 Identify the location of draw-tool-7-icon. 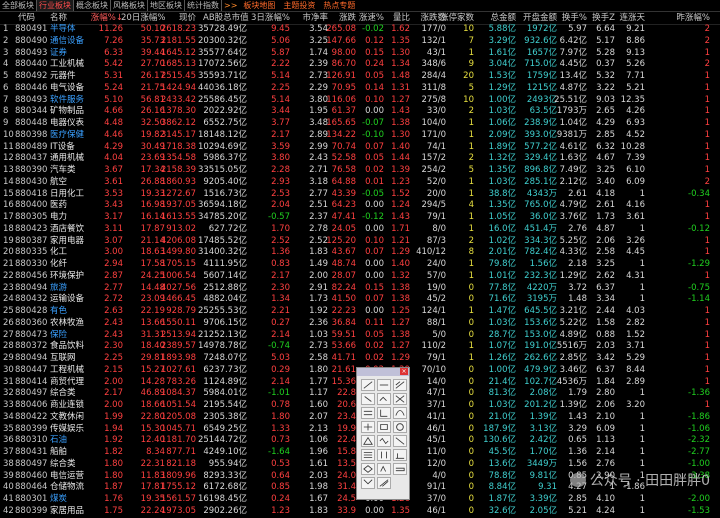
(384, 413).